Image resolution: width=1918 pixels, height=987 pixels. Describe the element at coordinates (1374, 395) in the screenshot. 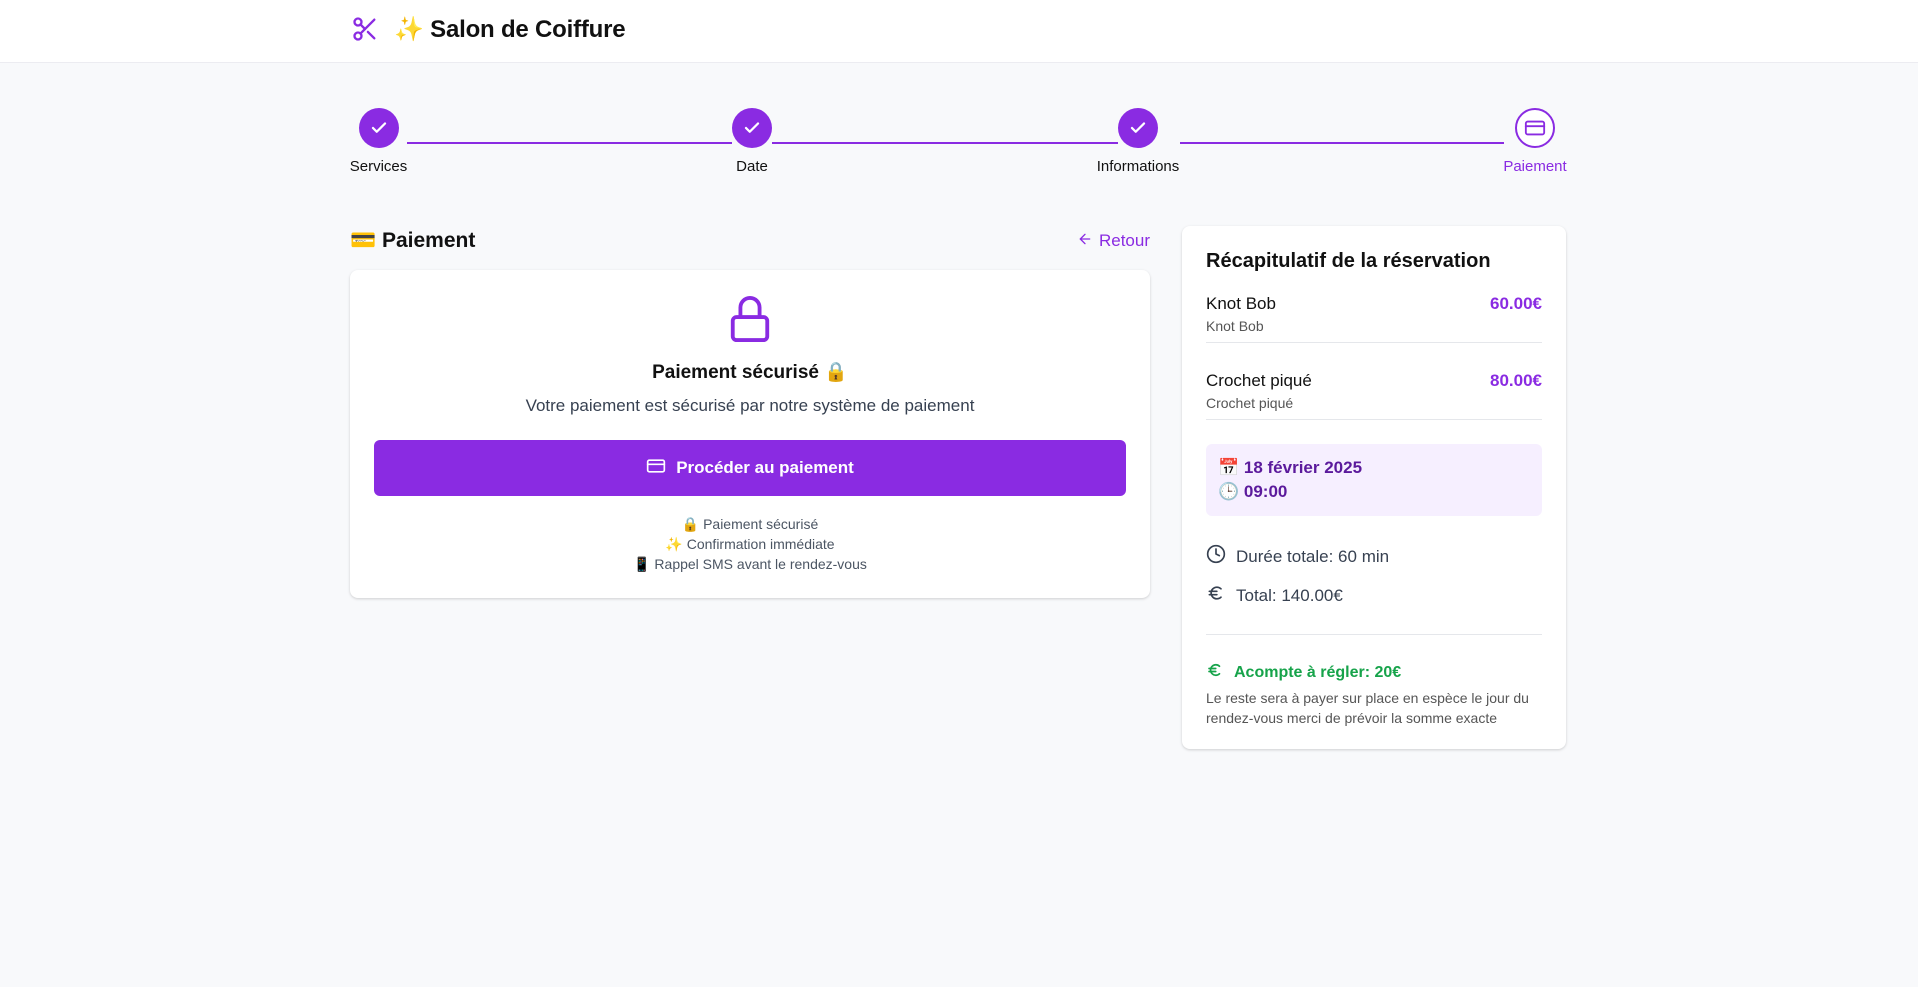

I see `service-item: Crochet piqué Crochet piqué 80.00€` at that location.